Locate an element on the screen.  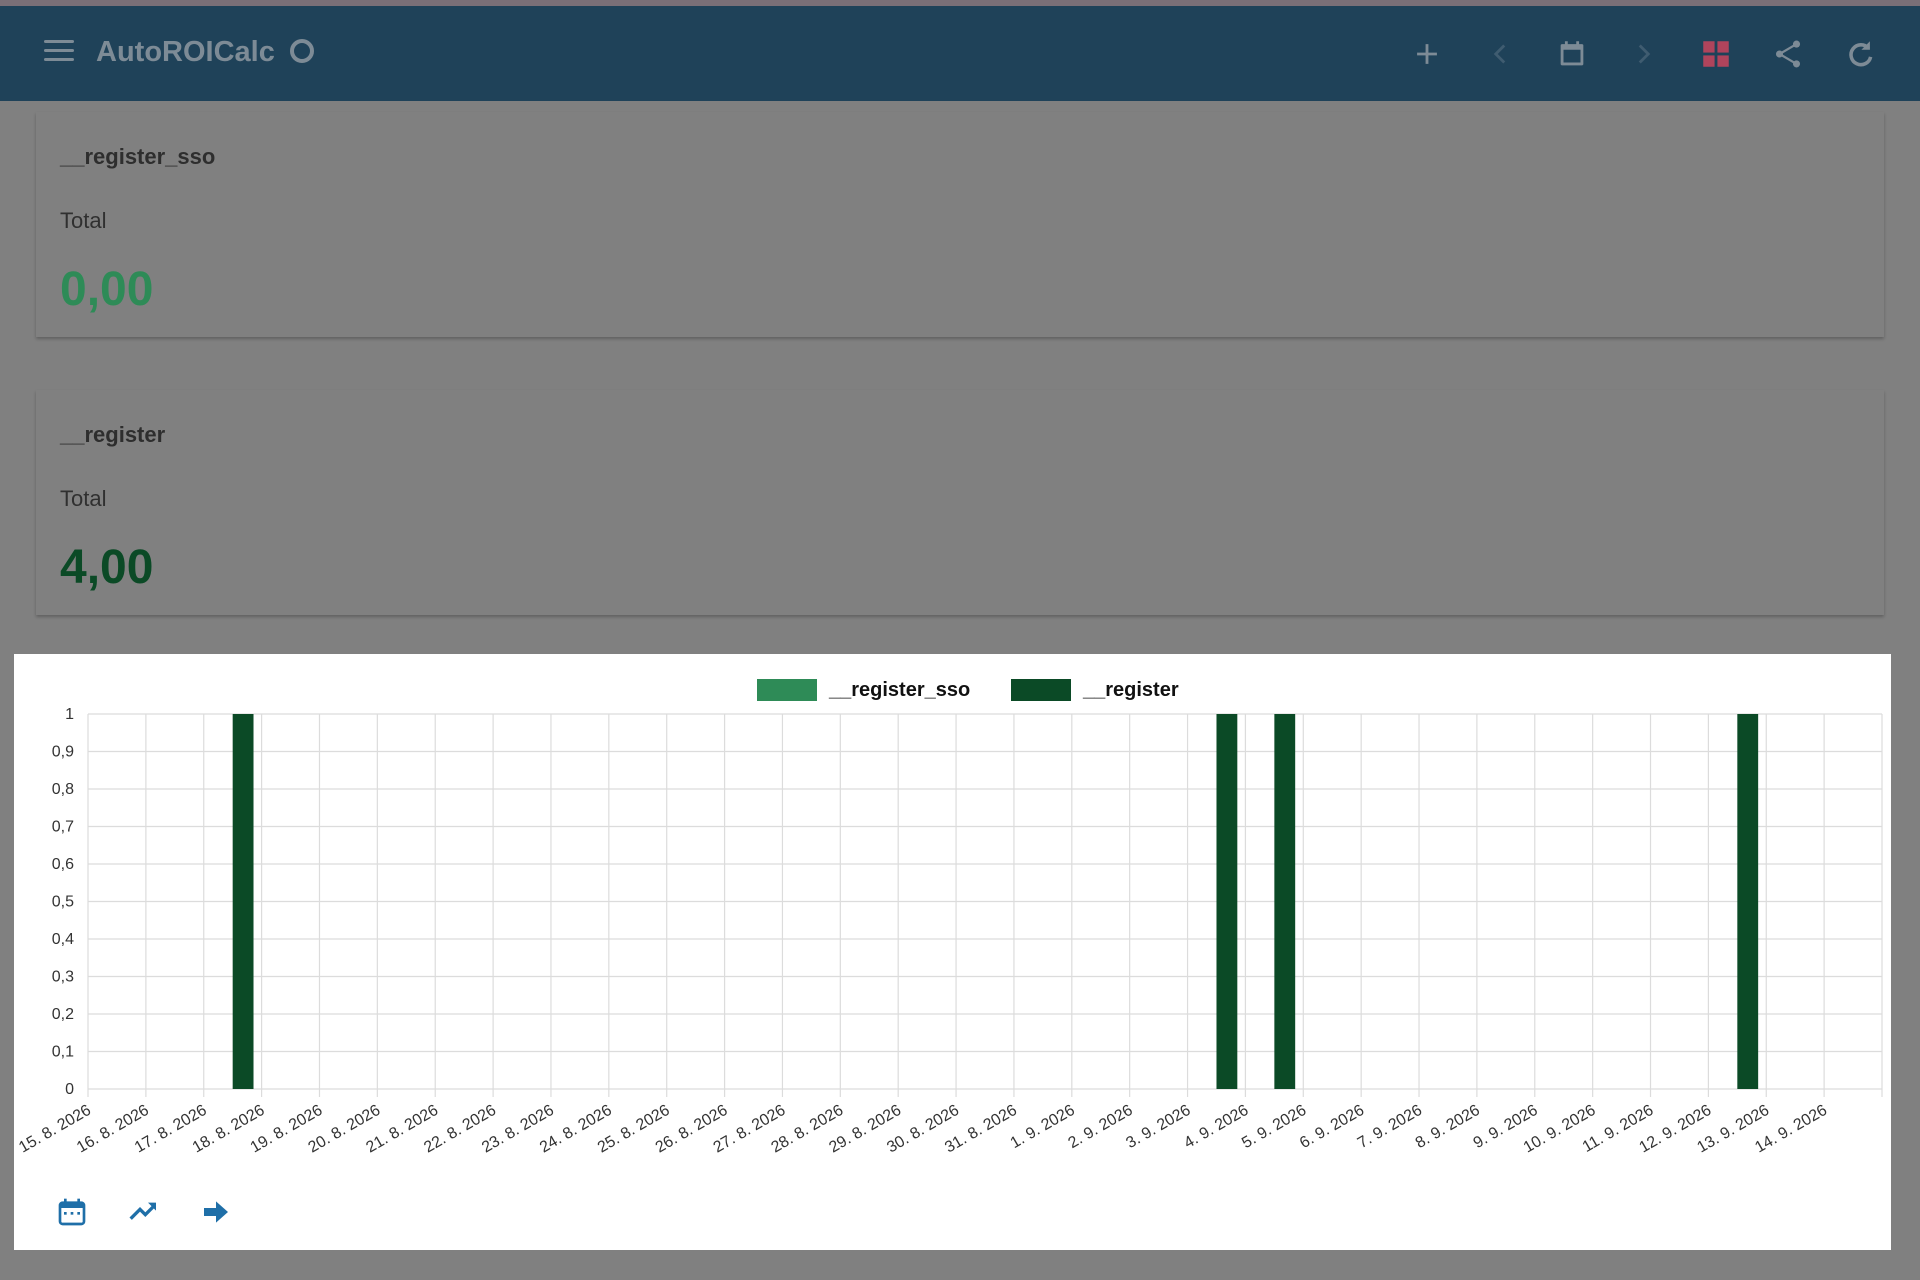
y-tick-label: 0,8 is located at coordinates (63, 789).